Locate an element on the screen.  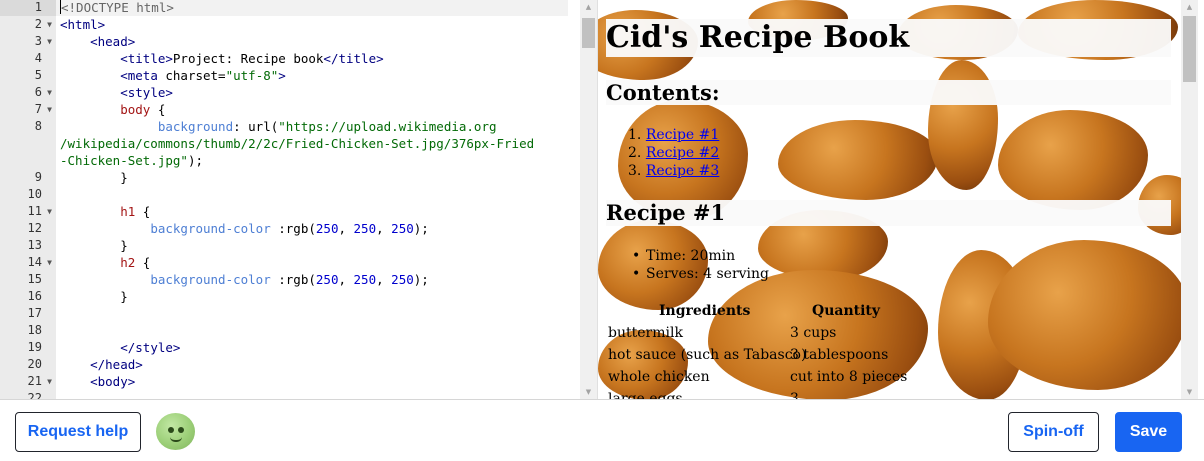
line-number-text: 13 is located at coordinates (34, 245).